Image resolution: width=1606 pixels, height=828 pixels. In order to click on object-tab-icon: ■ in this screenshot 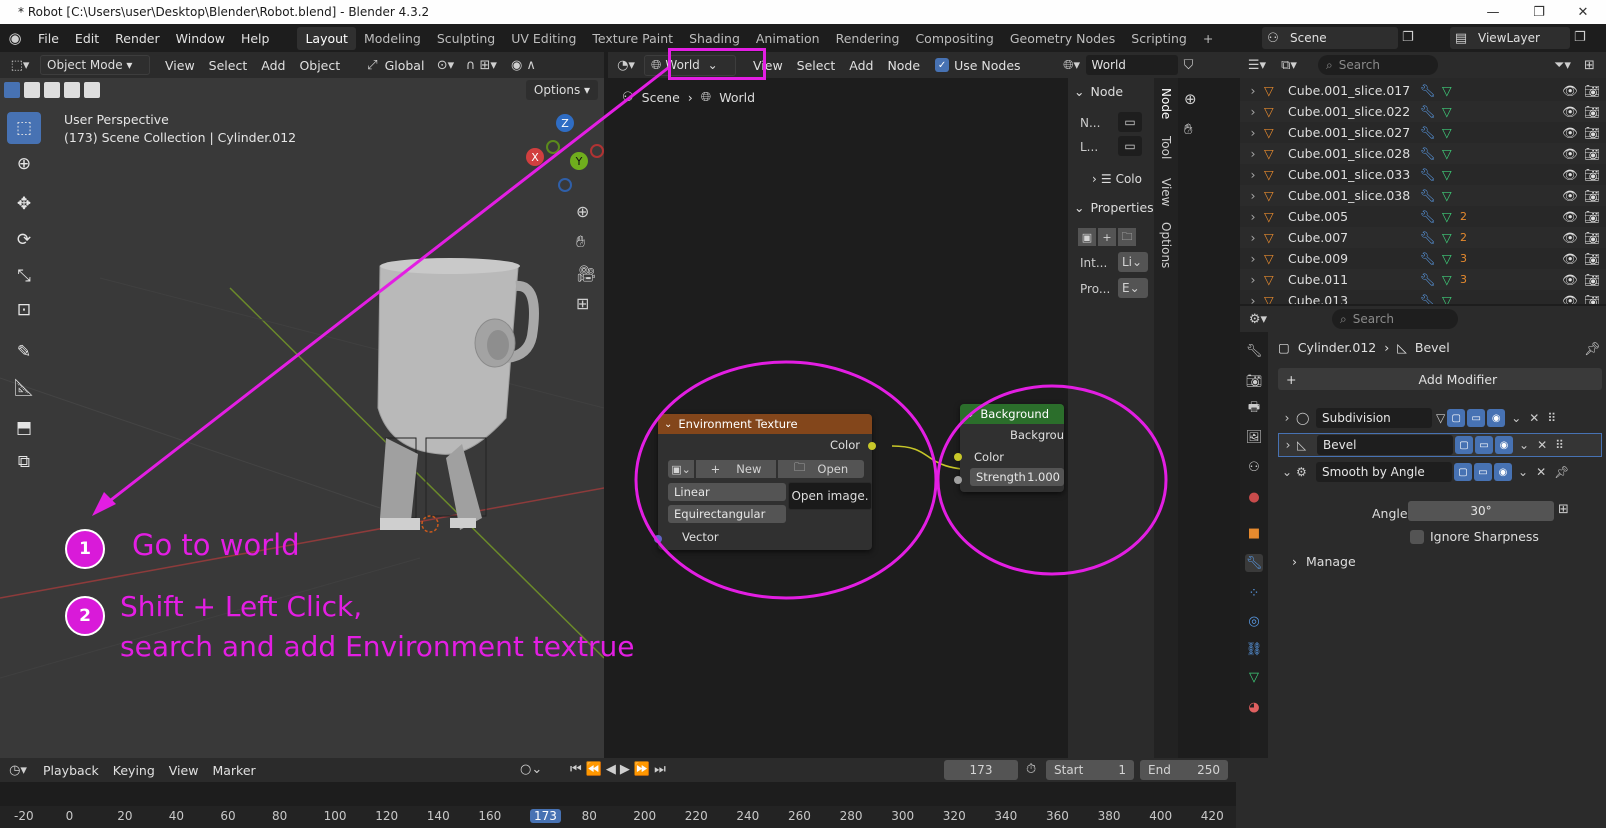, I will do `click(1254, 533)`.